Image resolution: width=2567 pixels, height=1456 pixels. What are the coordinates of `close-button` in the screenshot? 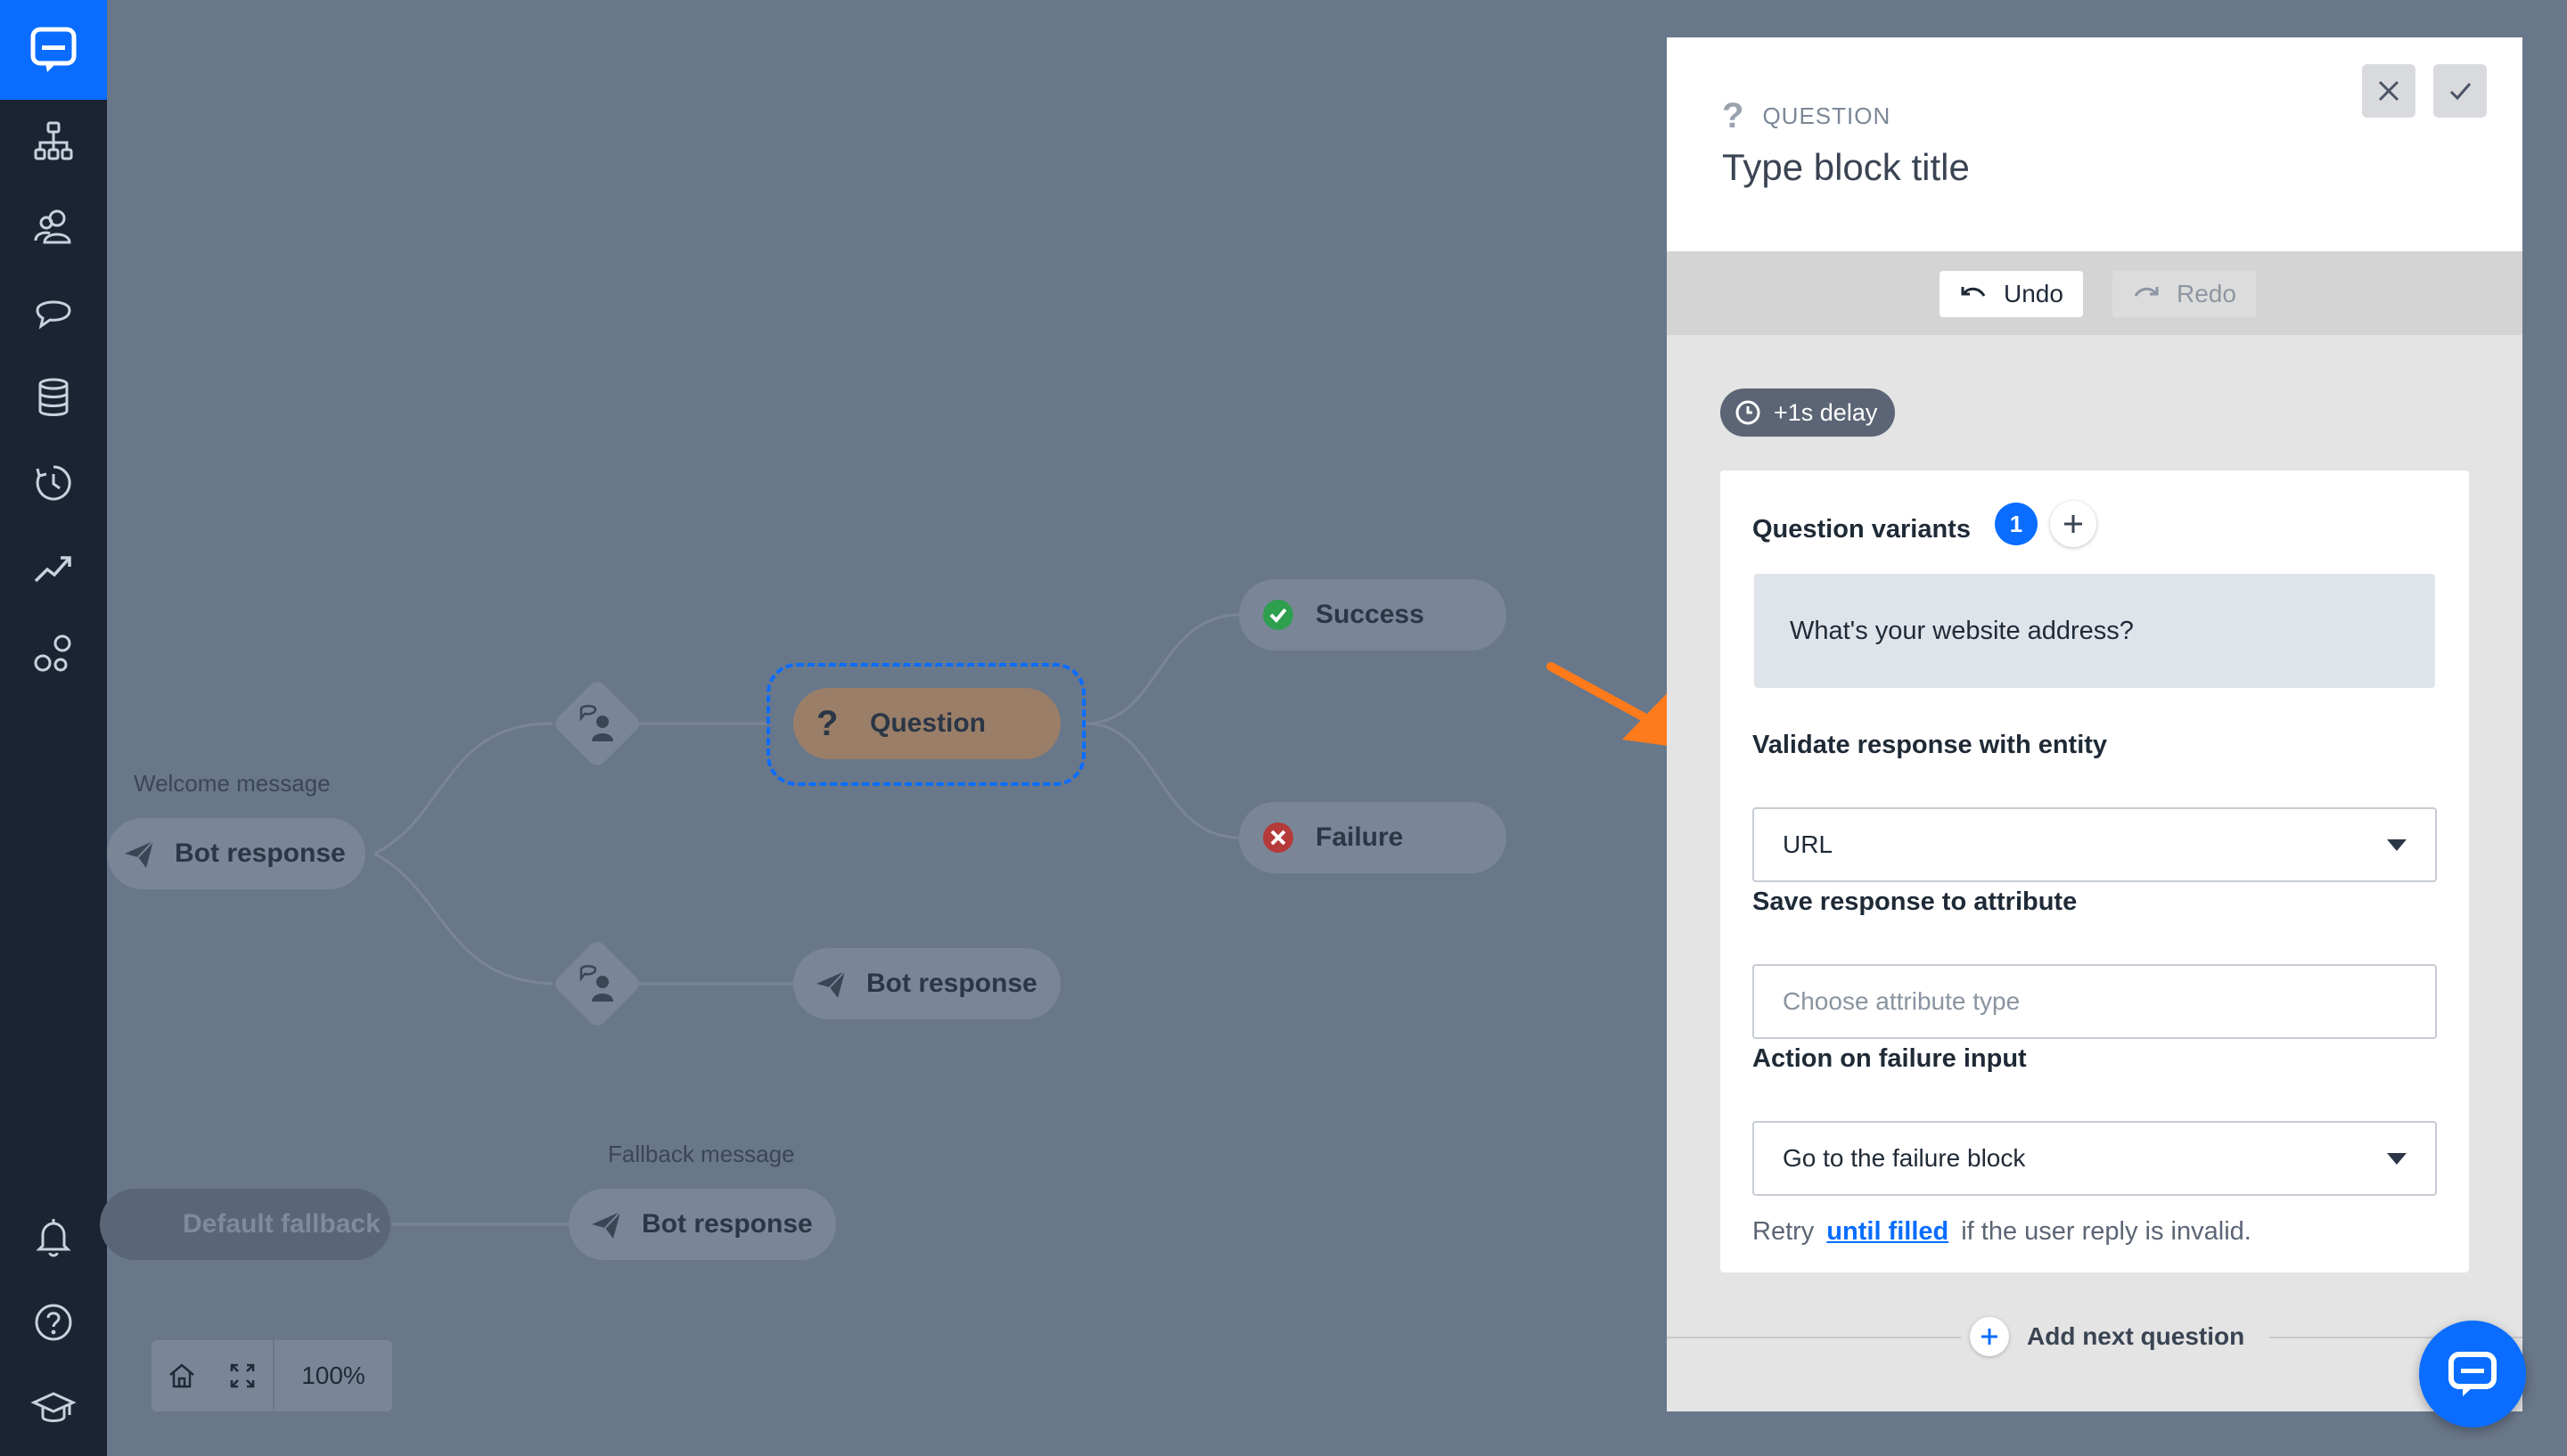 It's located at (2388, 91).